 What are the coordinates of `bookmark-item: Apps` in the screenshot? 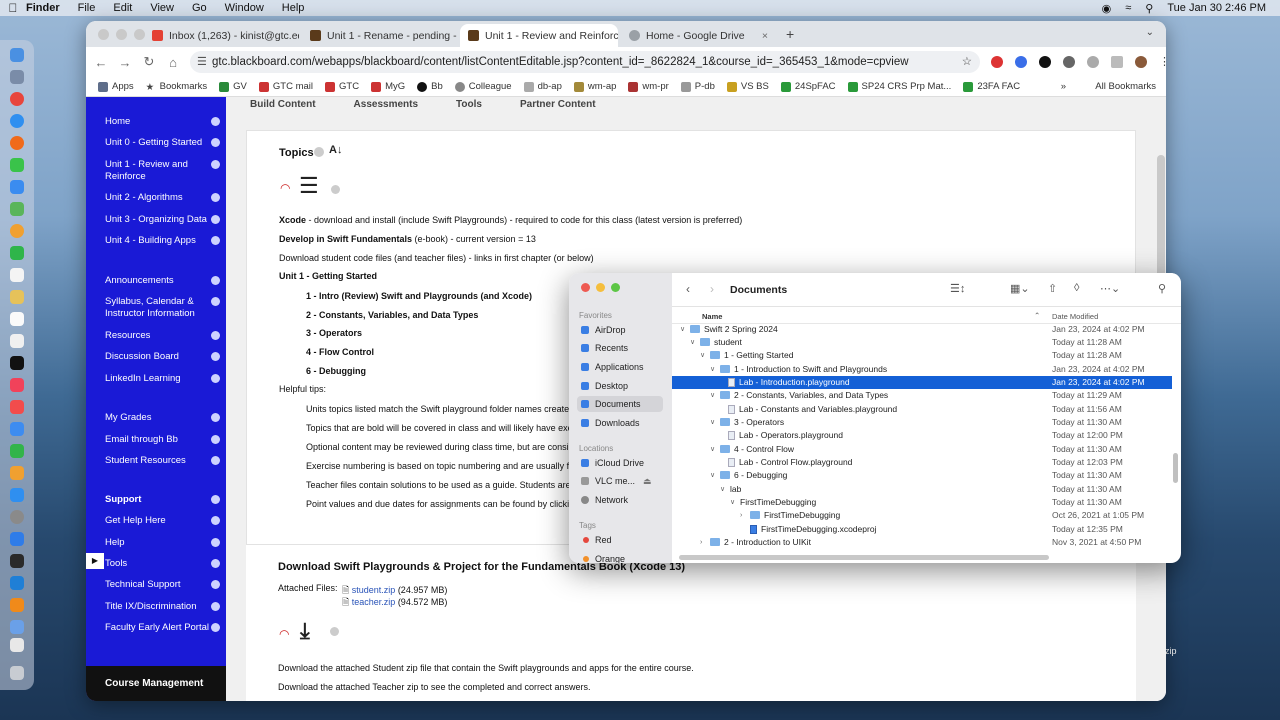 It's located at (116, 86).